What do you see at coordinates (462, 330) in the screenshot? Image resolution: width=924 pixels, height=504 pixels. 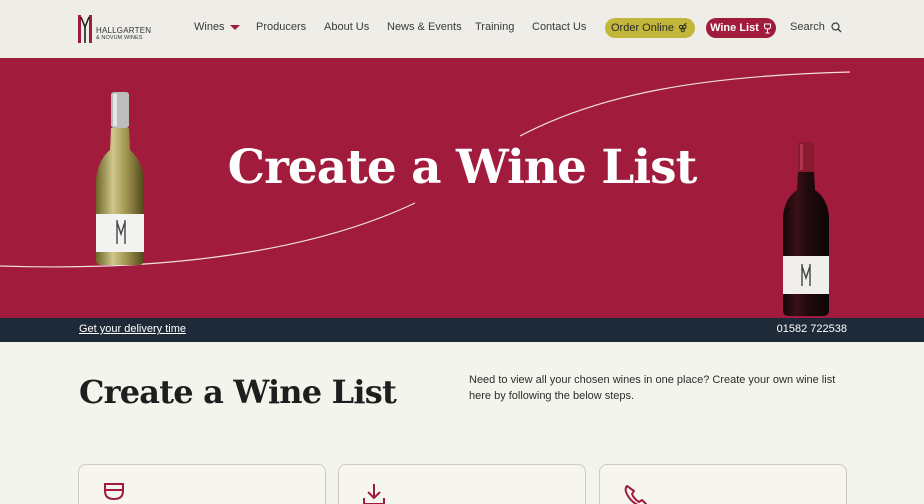 I see `delivery-bar: Get your delivery time 01582 722538` at bounding box center [462, 330].